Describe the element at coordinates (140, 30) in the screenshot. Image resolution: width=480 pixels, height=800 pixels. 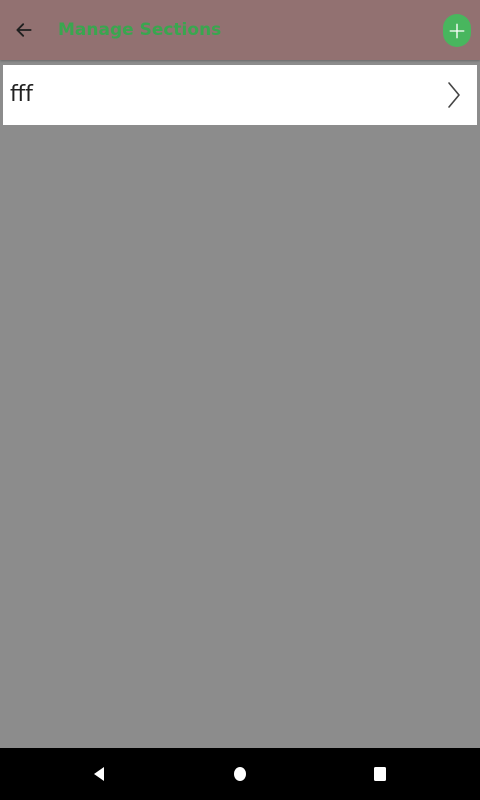
I see `page-title: Manage Sections` at that location.